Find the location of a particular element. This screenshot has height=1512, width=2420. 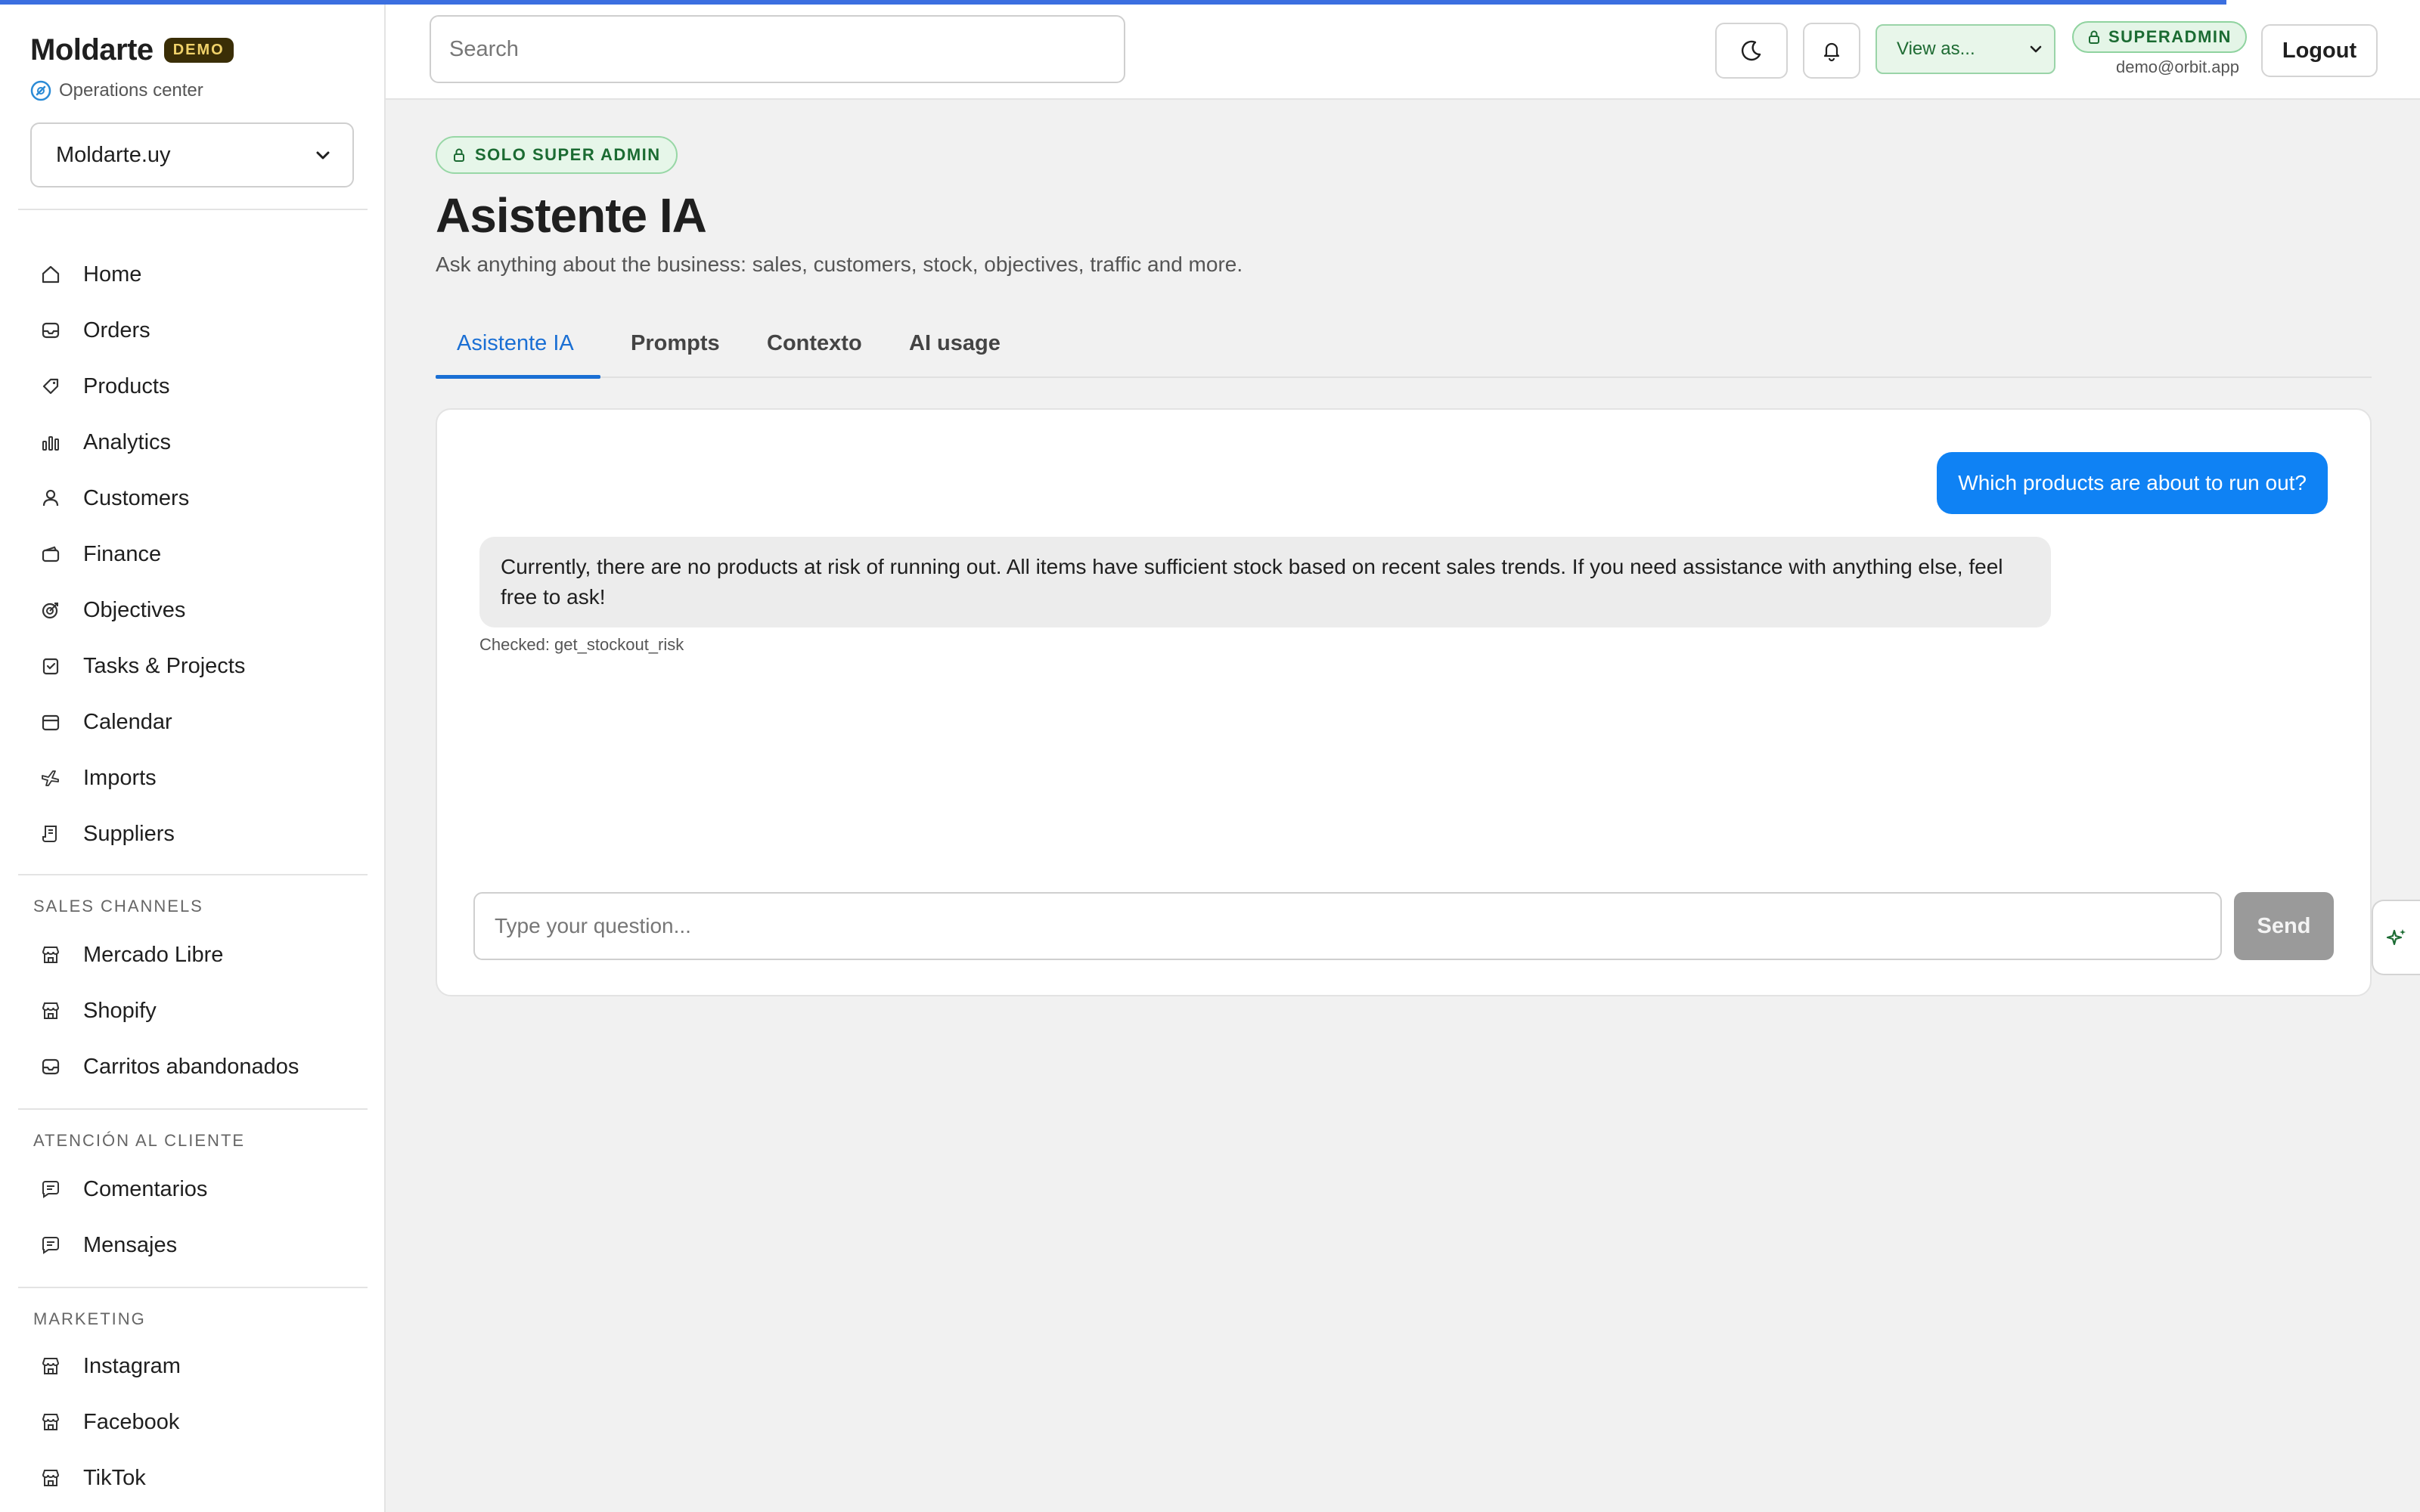

sidebar-item-label: Facebook is located at coordinates (131, 1421).